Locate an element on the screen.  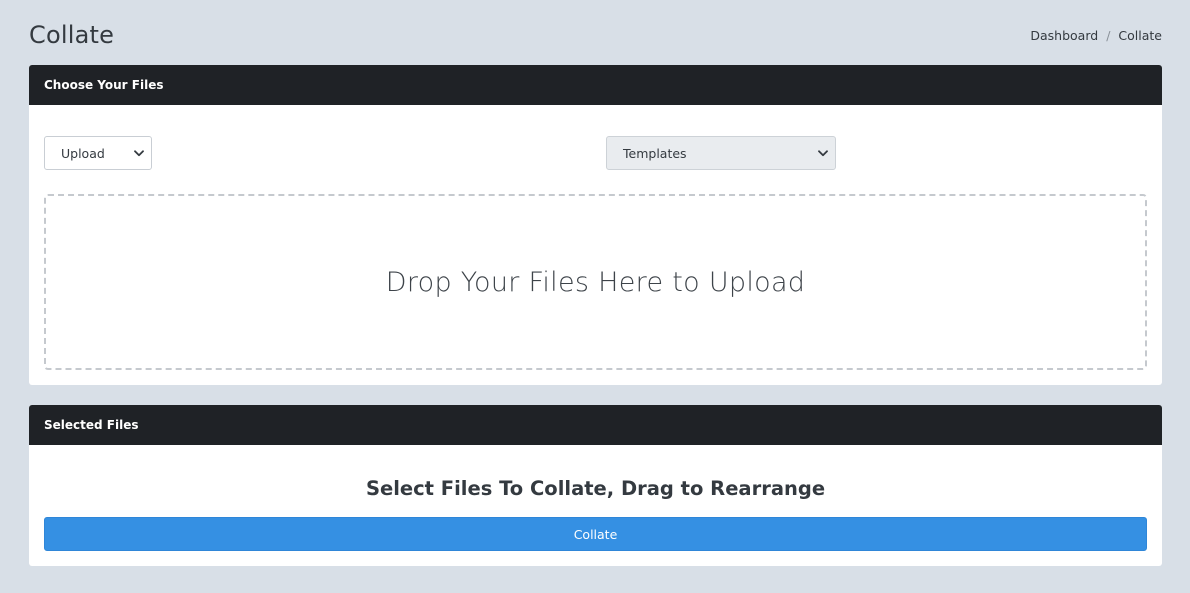
templates-select-value: Templates is located at coordinates (655, 153).